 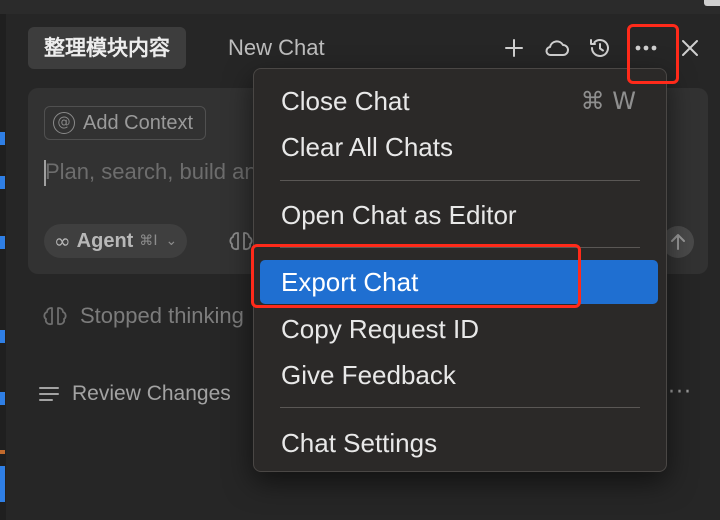 What do you see at coordinates (162, 315) in the screenshot?
I see `thinking-text: Stopped thinking` at bounding box center [162, 315].